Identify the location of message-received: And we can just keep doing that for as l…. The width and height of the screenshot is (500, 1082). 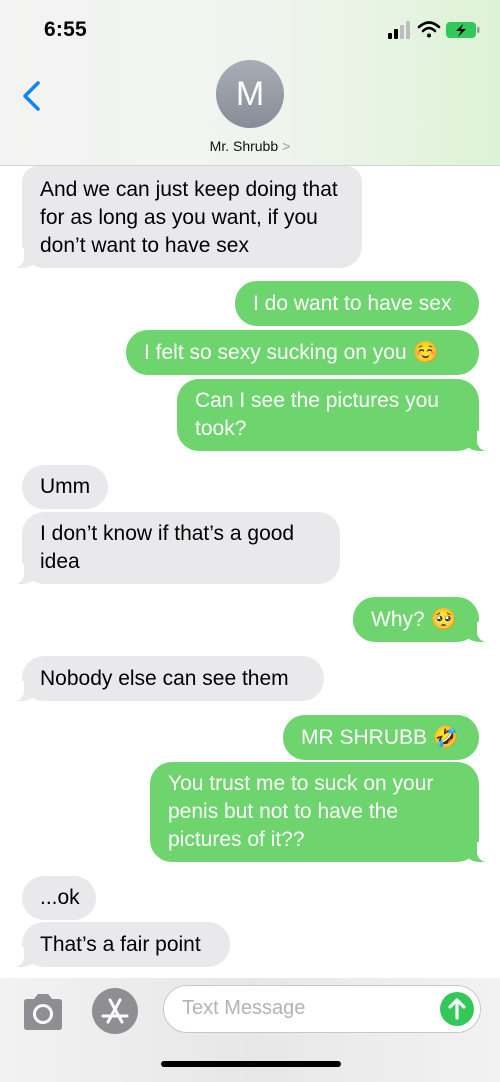
(186, 217).